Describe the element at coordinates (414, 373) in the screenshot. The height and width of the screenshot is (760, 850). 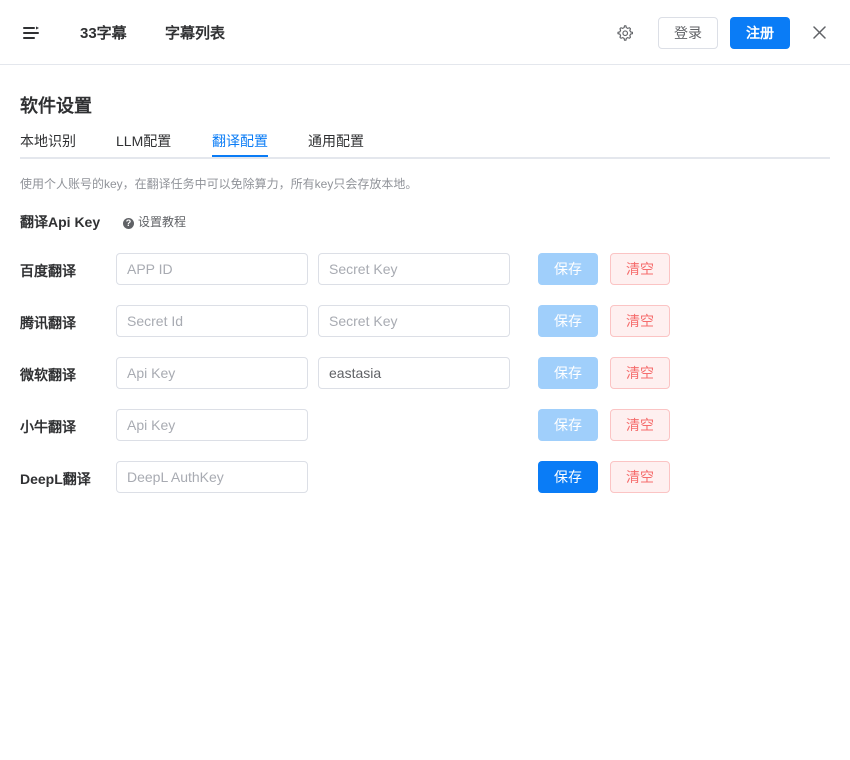
I see `microsoft-region-input` at that location.